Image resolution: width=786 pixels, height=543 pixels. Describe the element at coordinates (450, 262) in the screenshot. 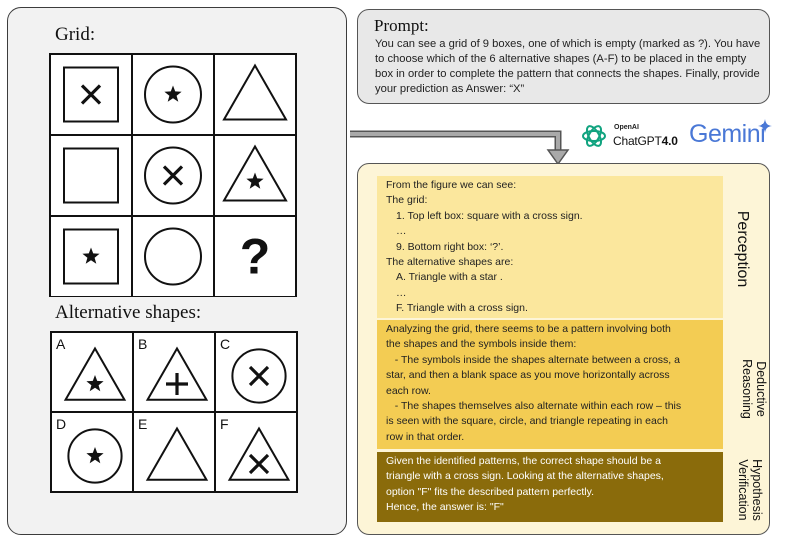

I see `perception-line: The alternative shapes are:` at that location.